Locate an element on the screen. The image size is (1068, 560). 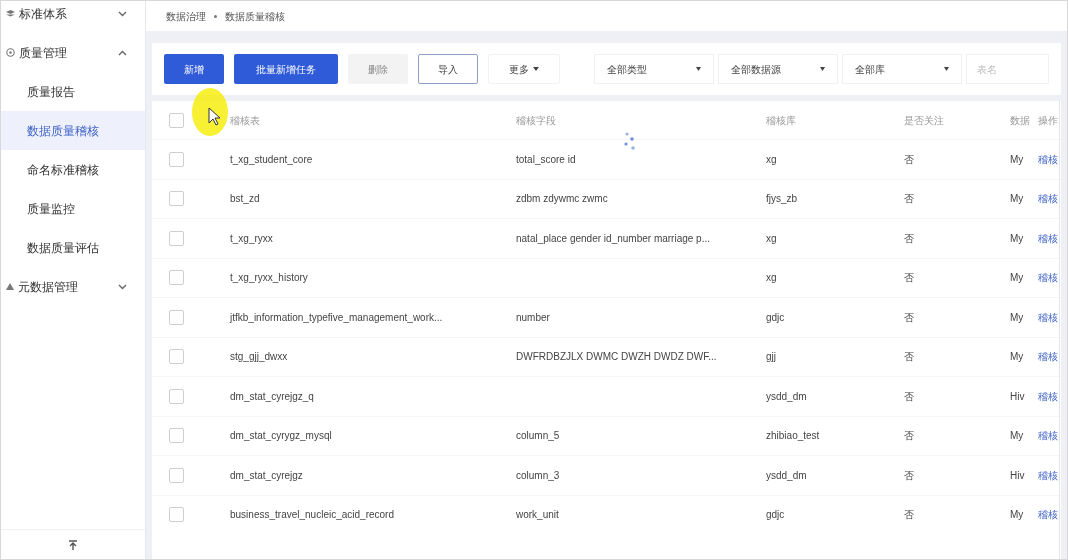
triangle-icon is located at coordinates (10, 286).